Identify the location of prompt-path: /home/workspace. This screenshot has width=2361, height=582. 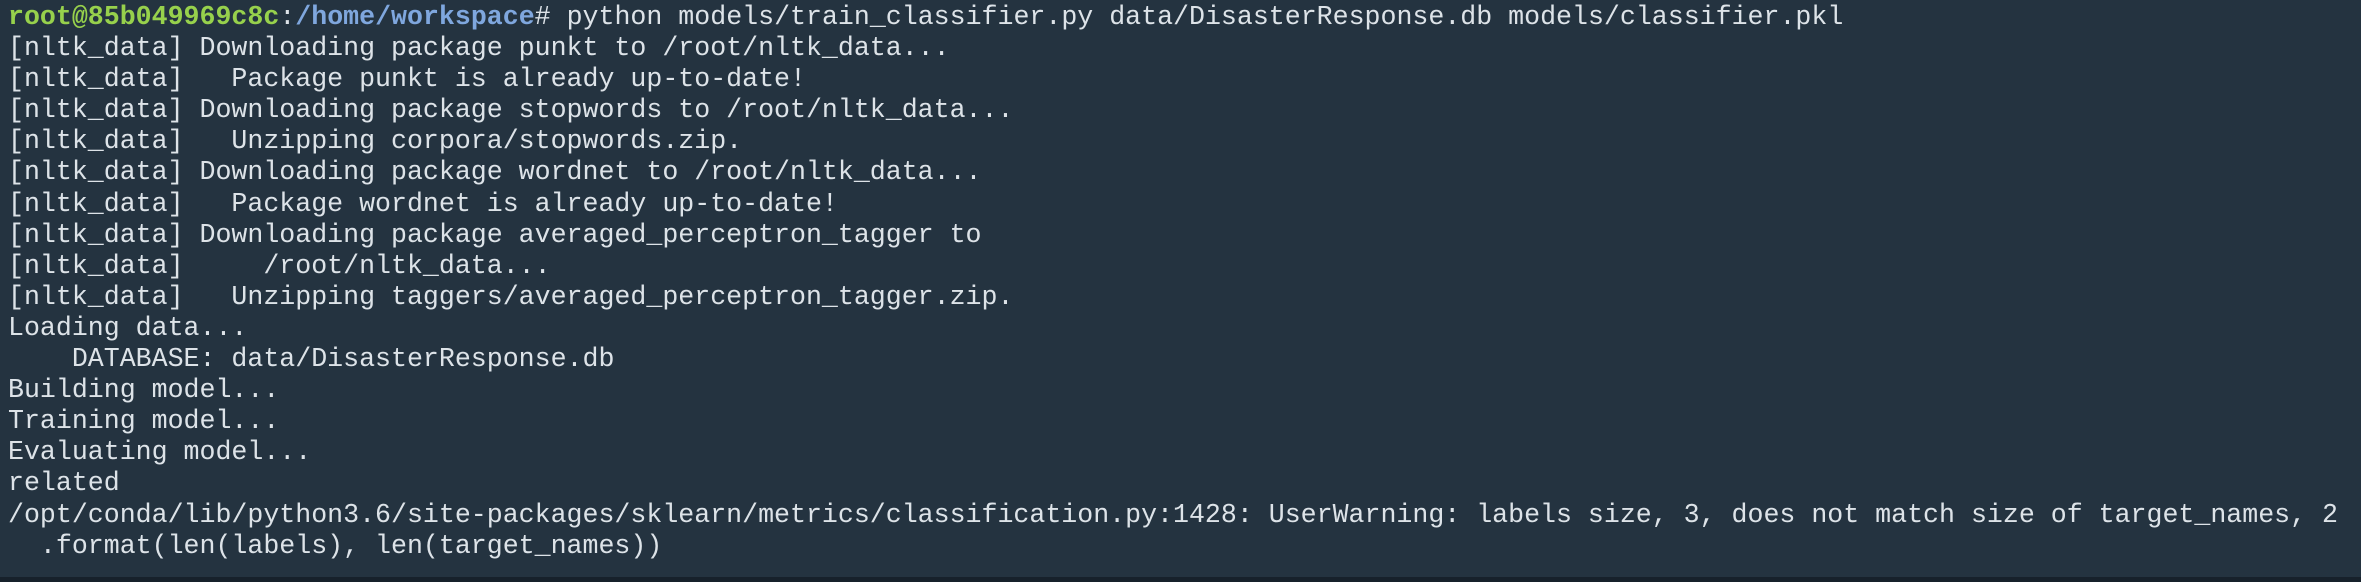
(415, 17).